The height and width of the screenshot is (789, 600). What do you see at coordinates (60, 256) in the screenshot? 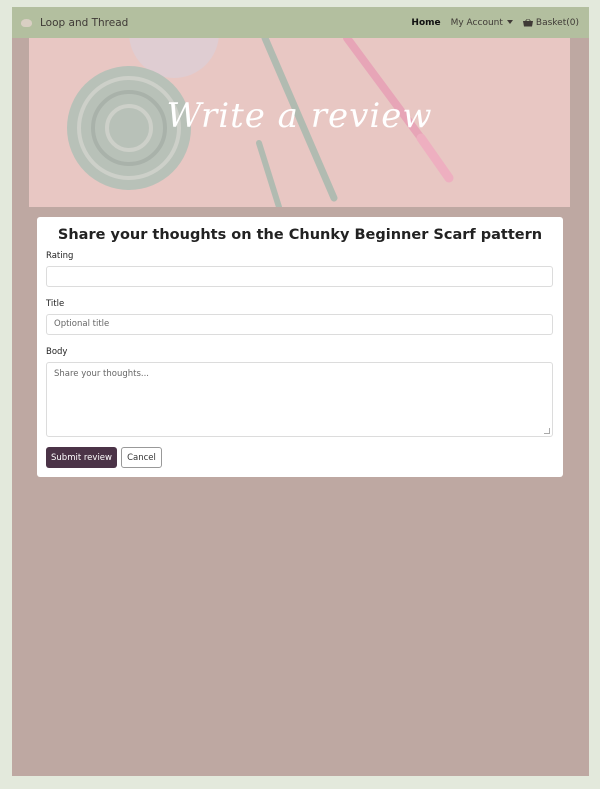
I see `rating-label: Rating` at bounding box center [60, 256].